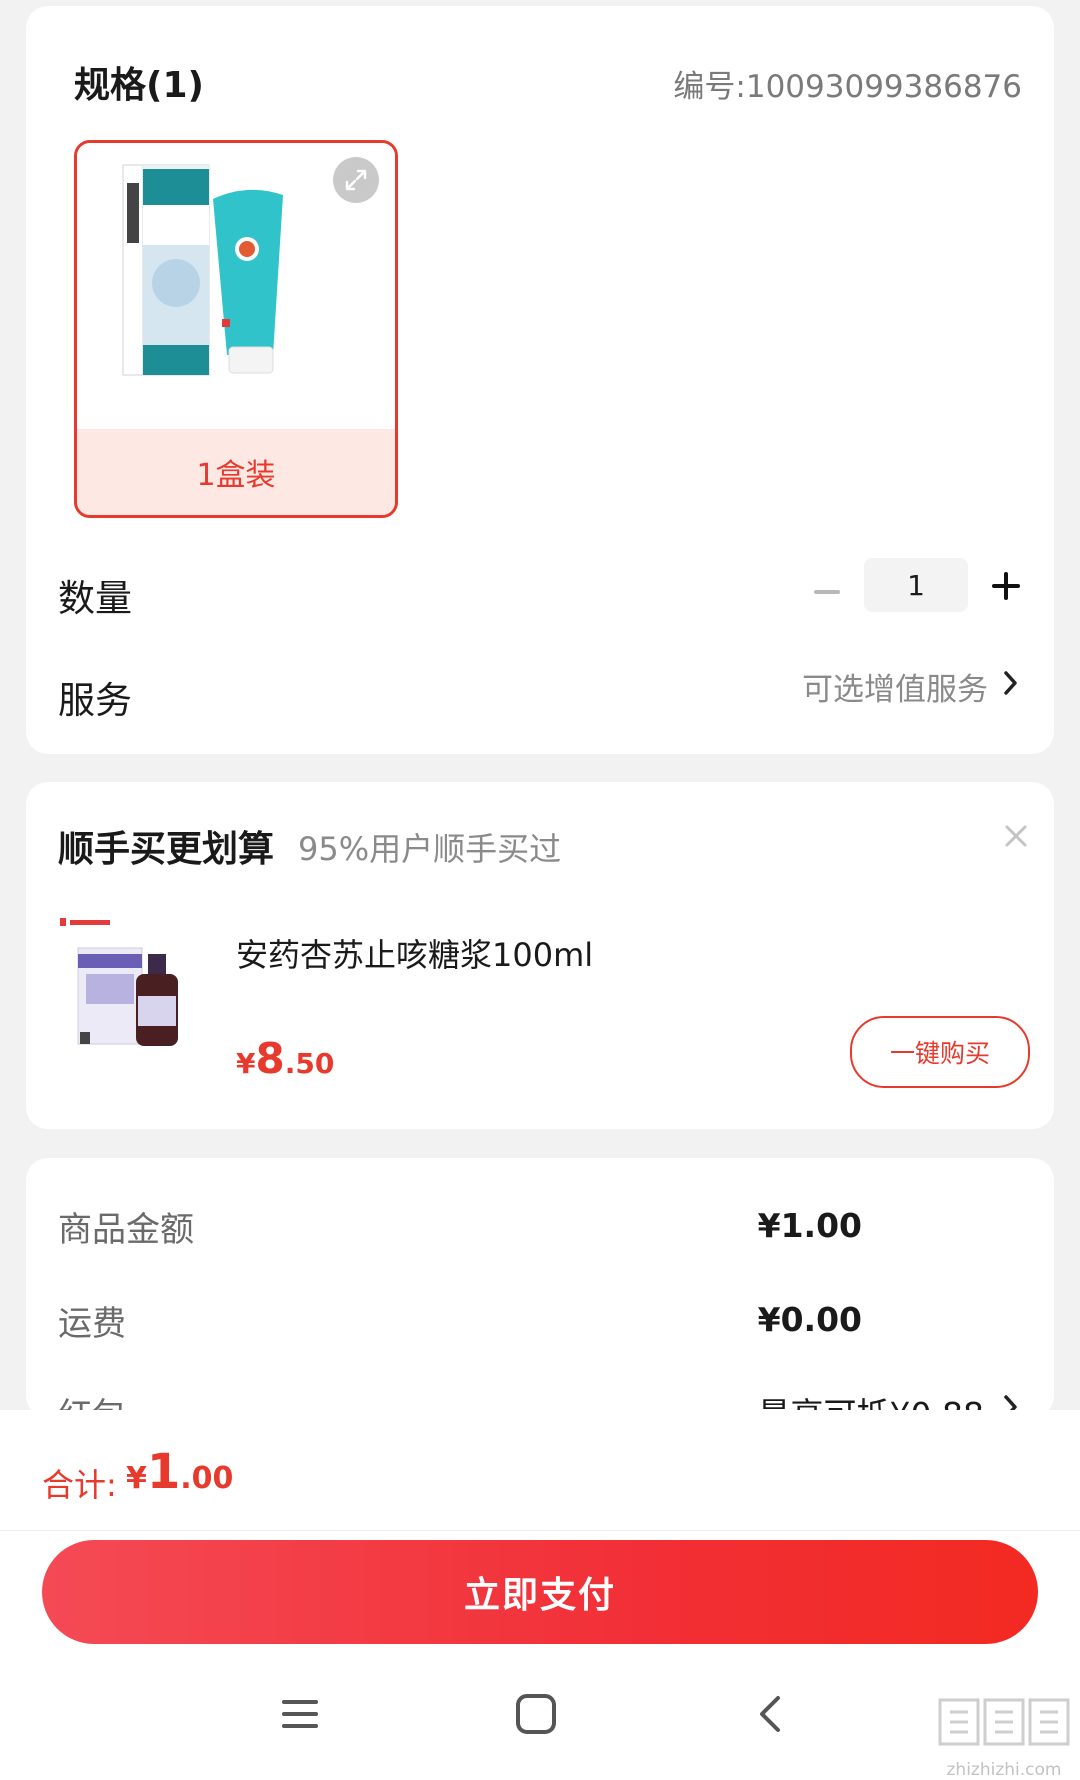 Image resolution: width=1080 pixels, height=1780 pixels. What do you see at coordinates (270, 1058) in the screenshot?
I see `price-integer: 8` at bounding box center [270, 1058].